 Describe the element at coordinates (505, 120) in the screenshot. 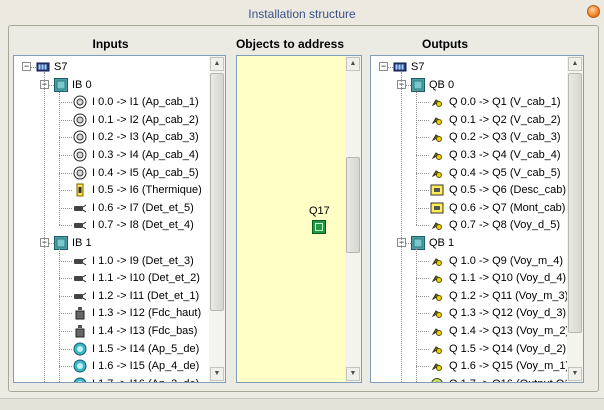

I see `outputs_tree-item-label: Q 0.1 -> Q2 (V_cab_2)` at that location.